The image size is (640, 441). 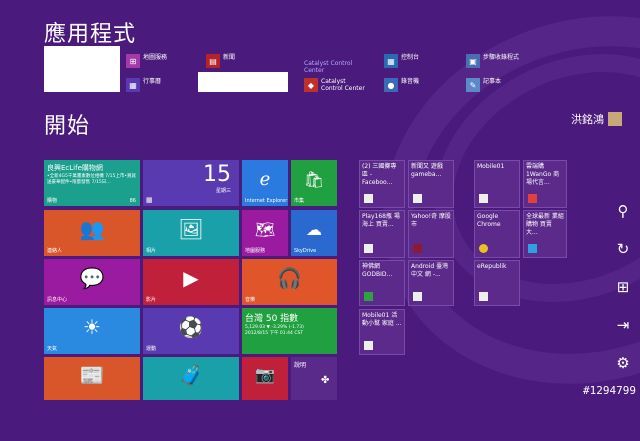 What do you see at coordinates (151, 251) in the screenshot?
I see `tile-label: 相片` at bounding box center [151, 251].